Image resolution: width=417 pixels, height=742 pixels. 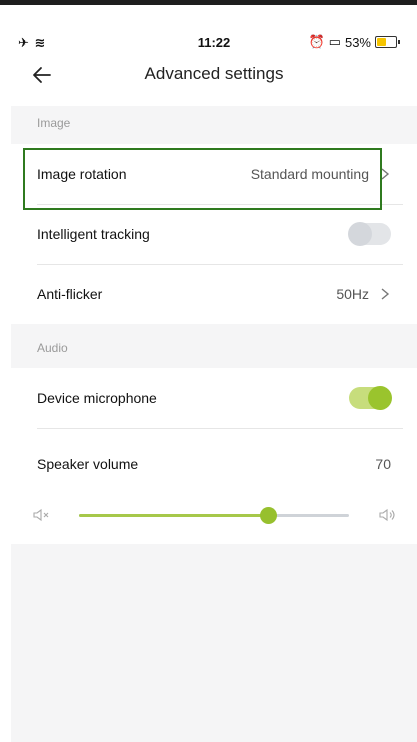 I want to click on speaker-volume-row: Speaker volume 70, so click(x=214, y=464).